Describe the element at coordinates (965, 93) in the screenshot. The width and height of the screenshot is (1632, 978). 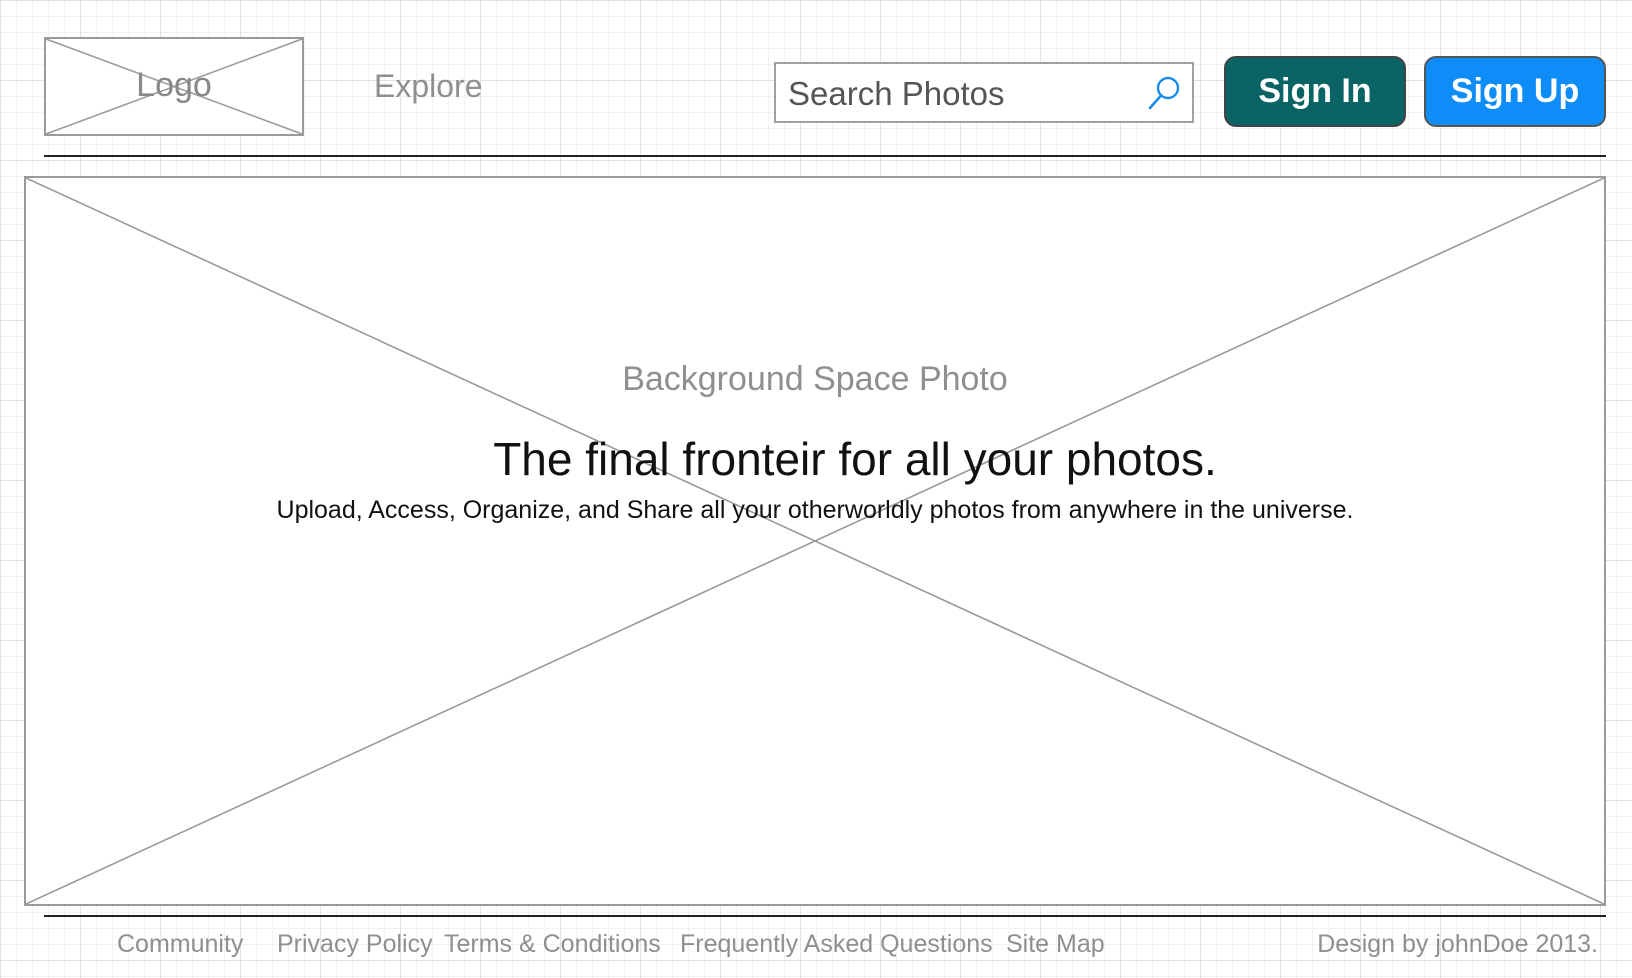
I see `search-input` at that location.